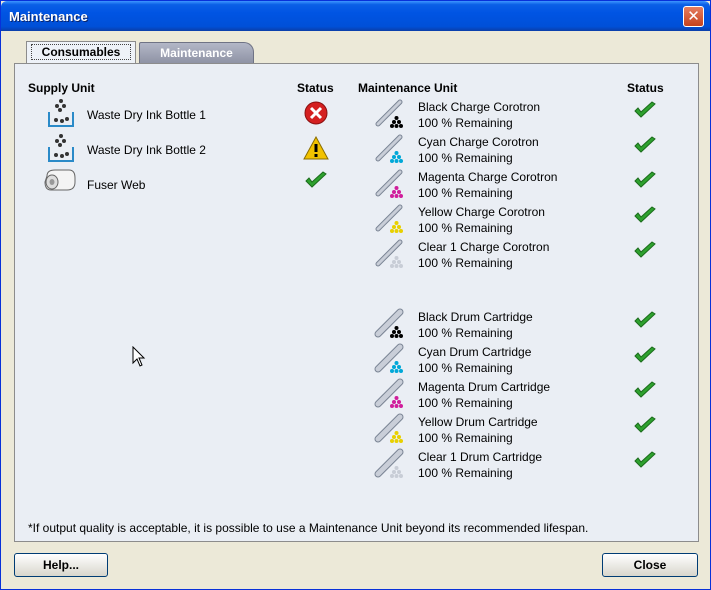  What do you see at coordinates (488, 177) in the screenshot?
I see `maintenance-unit-name: Magenta Charge Corotron` at bounding box center [488, 177].